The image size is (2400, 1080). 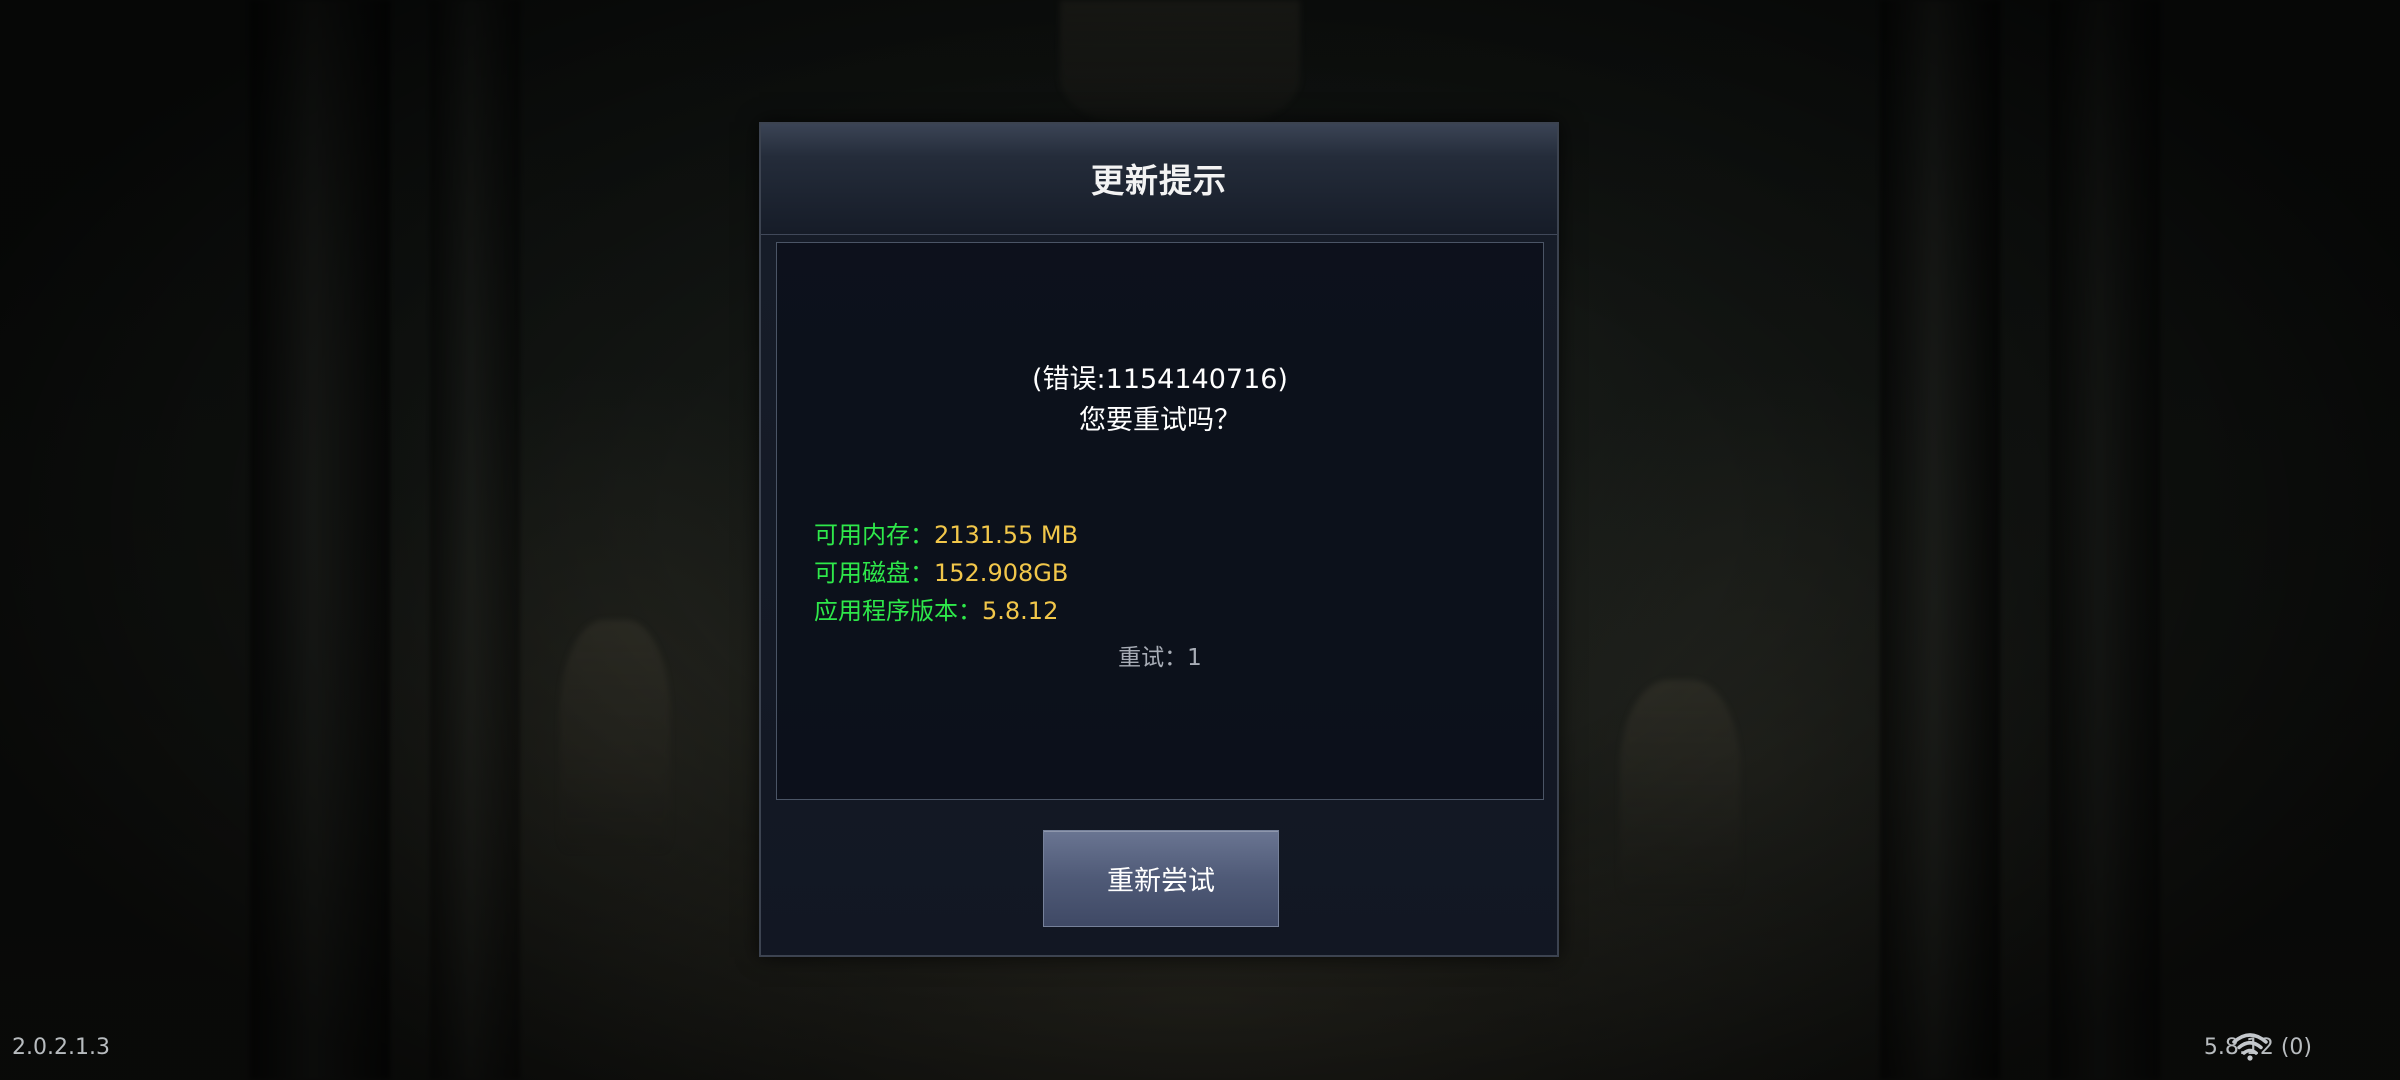 I want to click on info-row-version: 应用程序版本：5.8.12, so click(x=936, y=608).